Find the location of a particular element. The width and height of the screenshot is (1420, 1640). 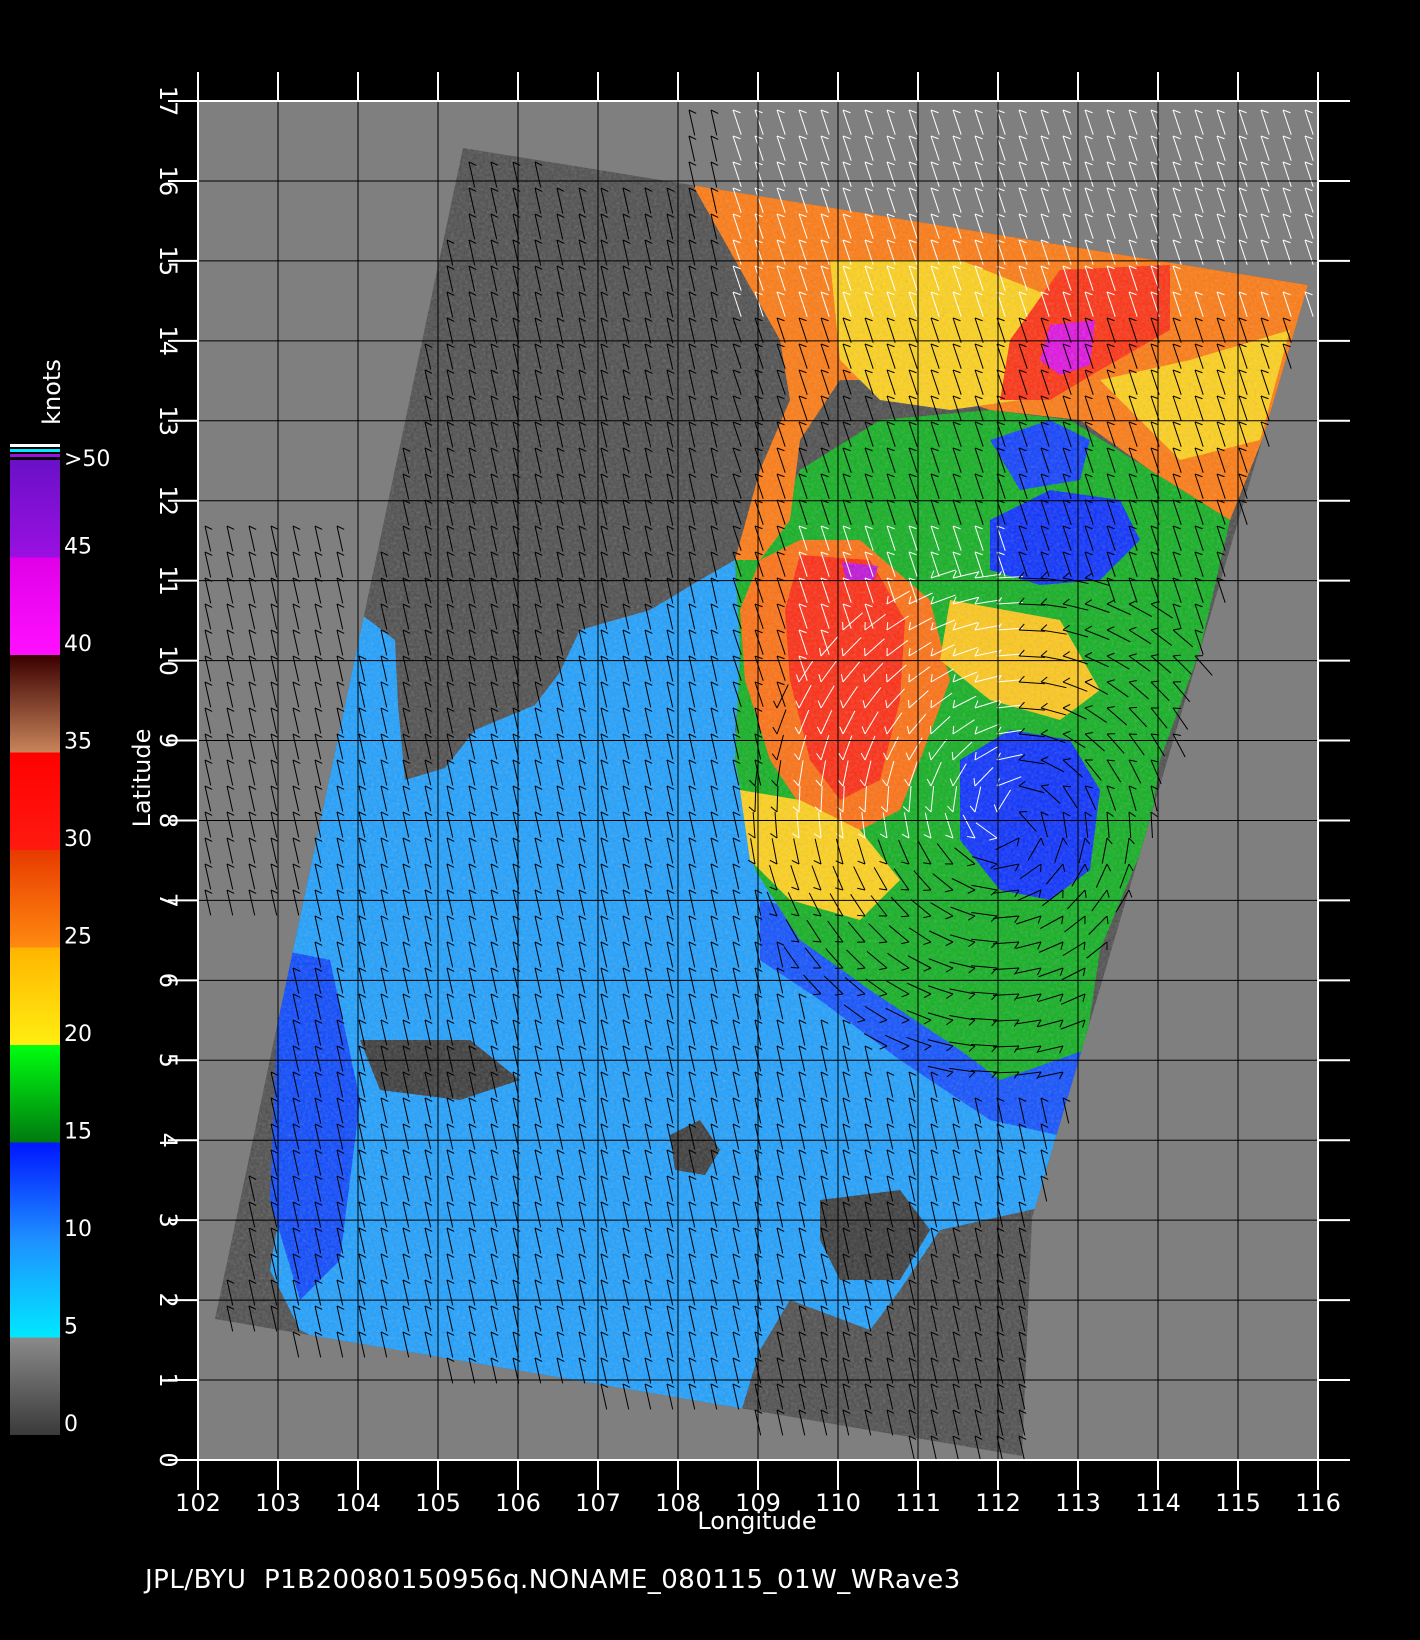

lon-tick-label: 105 is located at coordinates (438, 1503).